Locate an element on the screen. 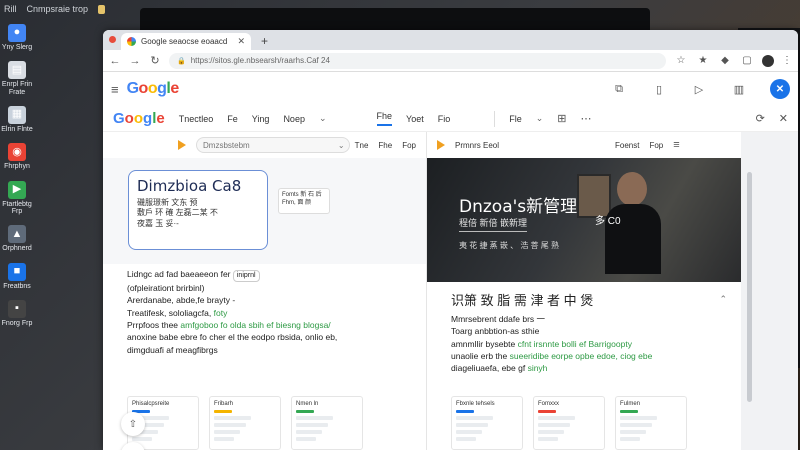 This screenshot has width=800, height=450. highlighted-text: foty is located at coordinates (221, 313).